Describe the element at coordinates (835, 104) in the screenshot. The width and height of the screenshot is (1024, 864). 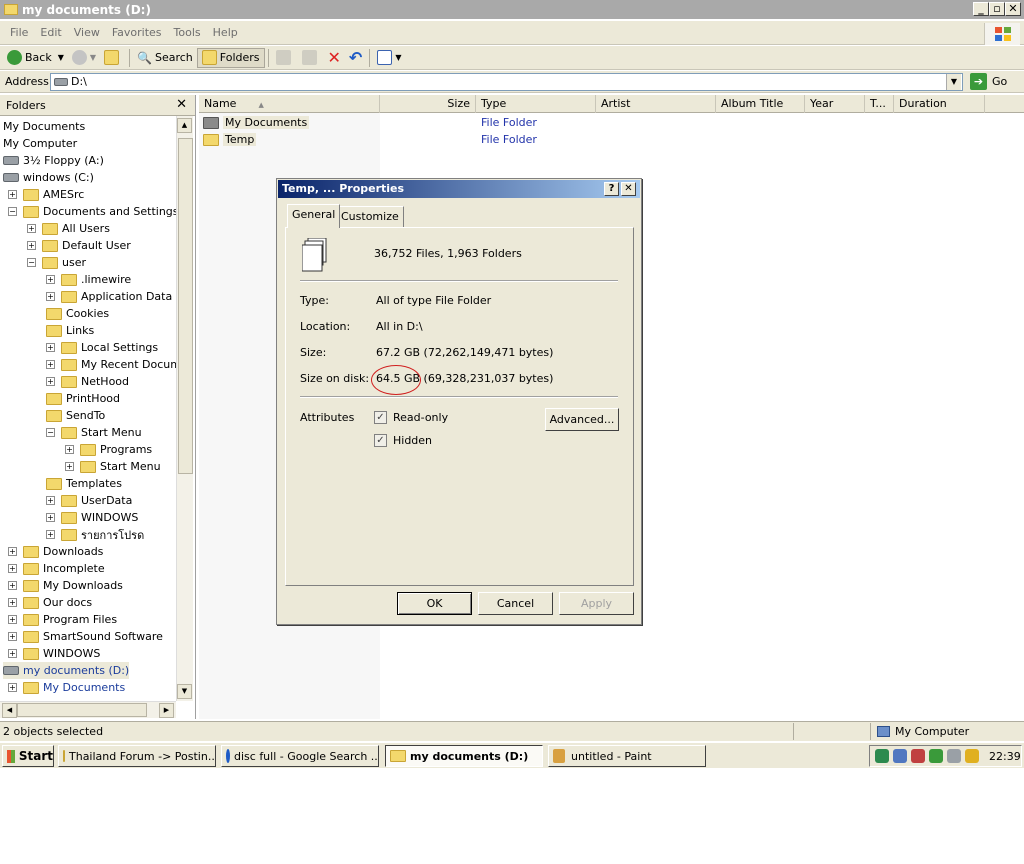
I see `column-year: Year` at that location.